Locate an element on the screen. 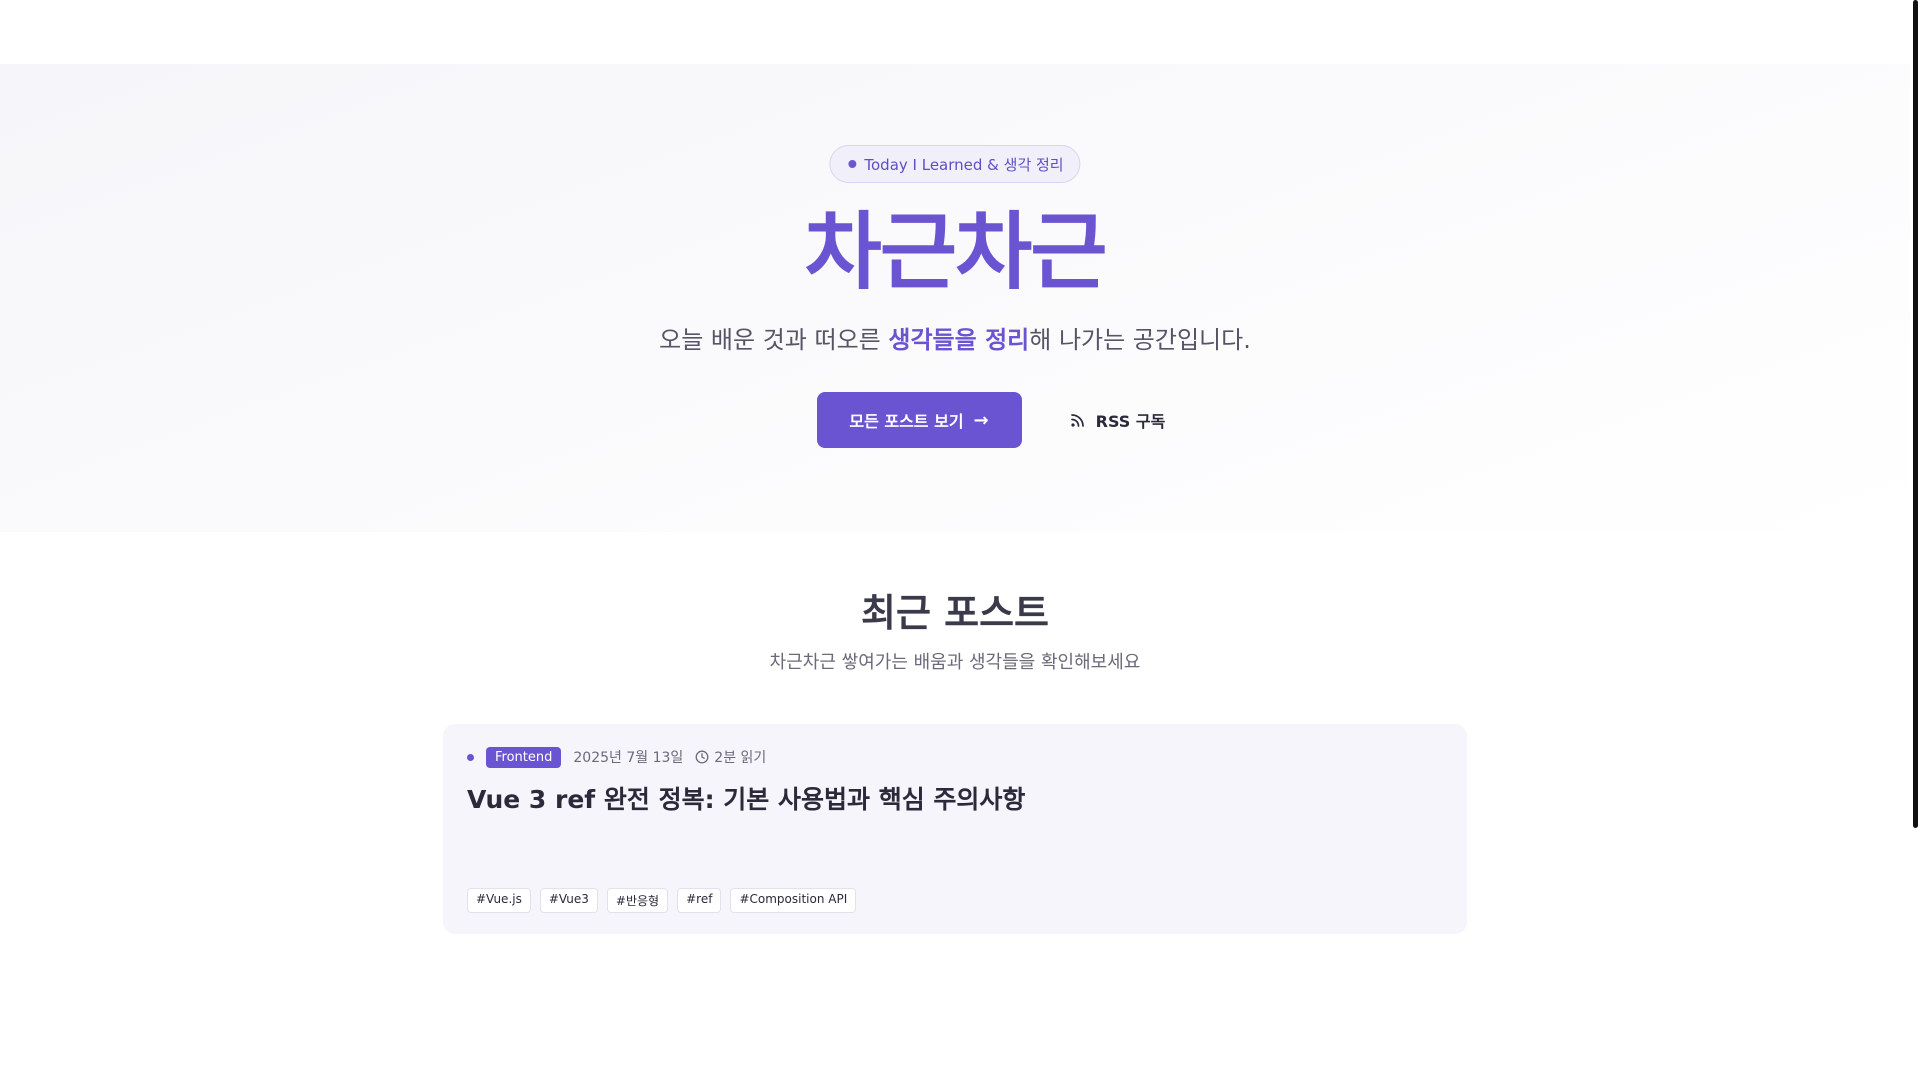  post-category-badge: Frontend is located at coordinates (524, 757).